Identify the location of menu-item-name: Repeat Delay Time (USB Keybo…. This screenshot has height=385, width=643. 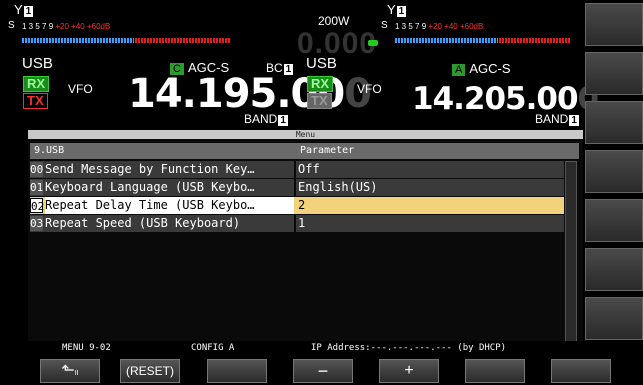
(170, 205).